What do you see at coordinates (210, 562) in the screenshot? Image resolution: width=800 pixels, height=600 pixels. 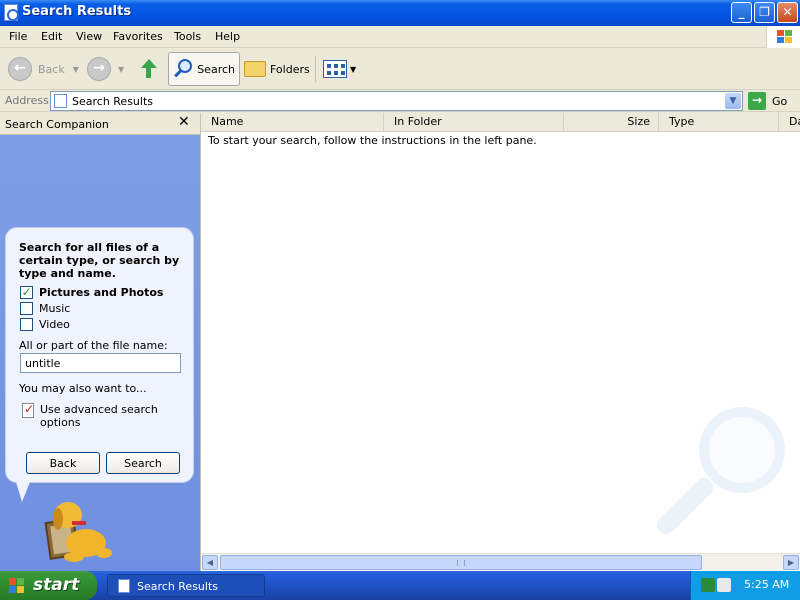 I see `scroll-left-icon: ◀` at bounding box center [210, 562].